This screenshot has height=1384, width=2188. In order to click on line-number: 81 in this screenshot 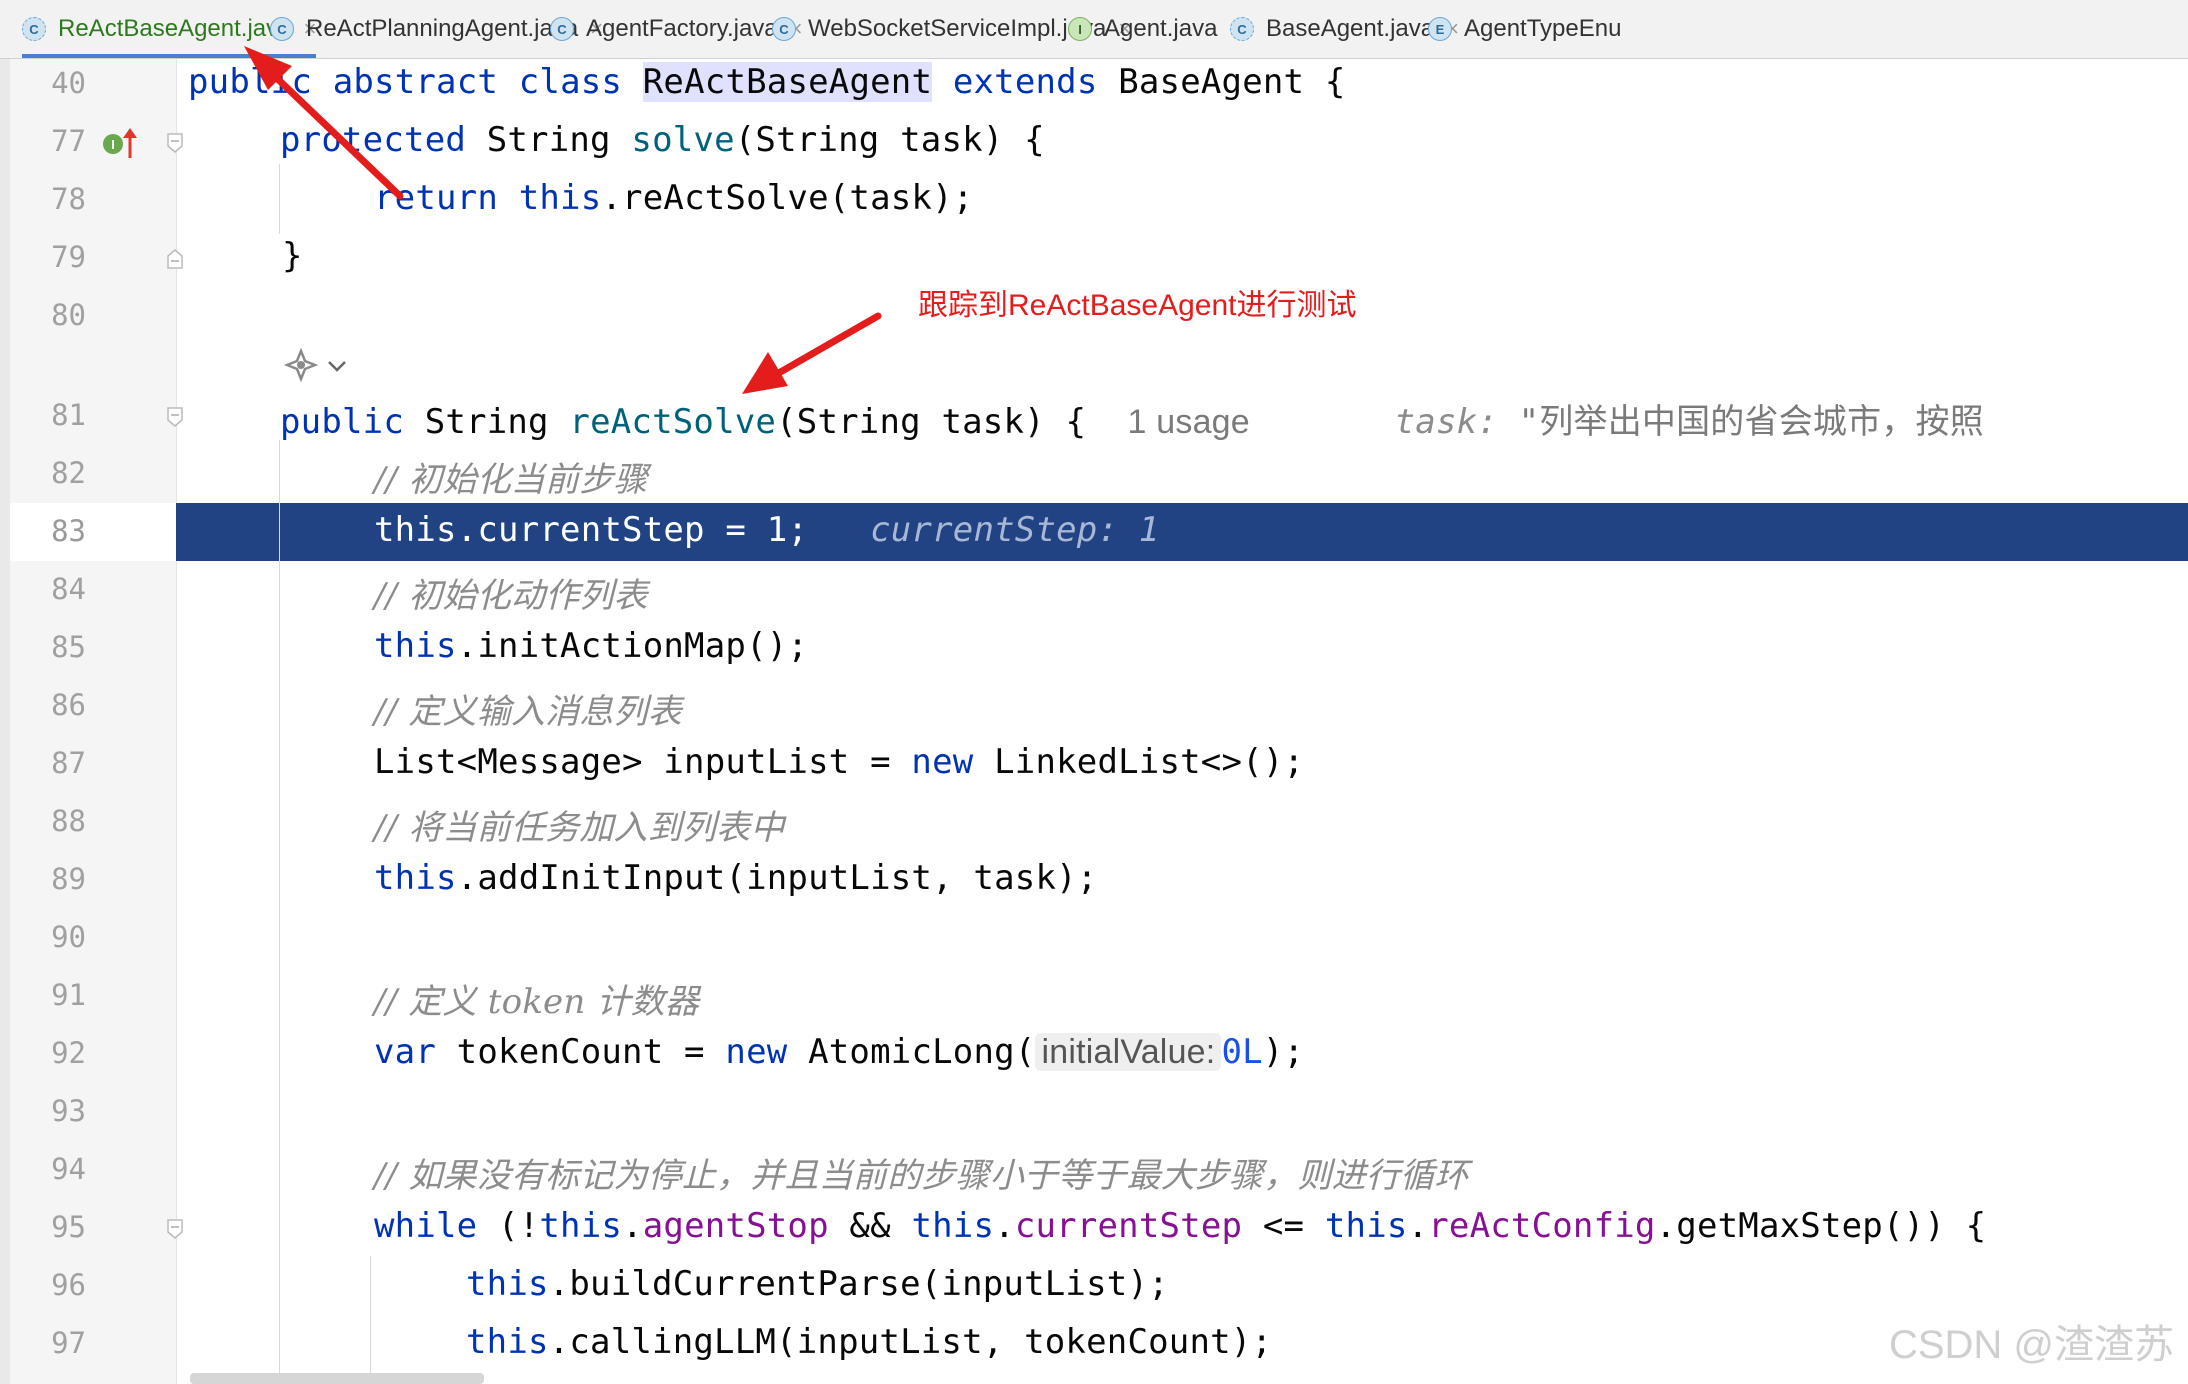, I will do `click(68, 415)`.